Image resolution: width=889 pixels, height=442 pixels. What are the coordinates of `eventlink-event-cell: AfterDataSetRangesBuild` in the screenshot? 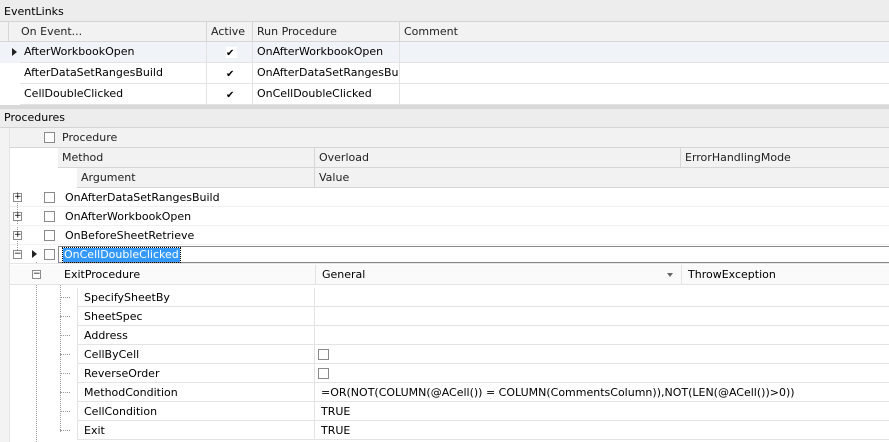 It's located at (113, 73).